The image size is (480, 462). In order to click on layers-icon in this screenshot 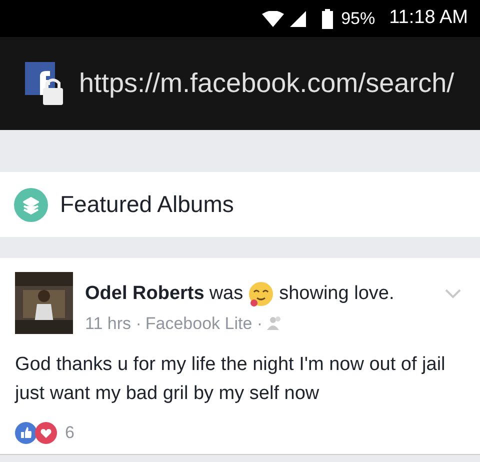, I will do `click(31, 205)`.